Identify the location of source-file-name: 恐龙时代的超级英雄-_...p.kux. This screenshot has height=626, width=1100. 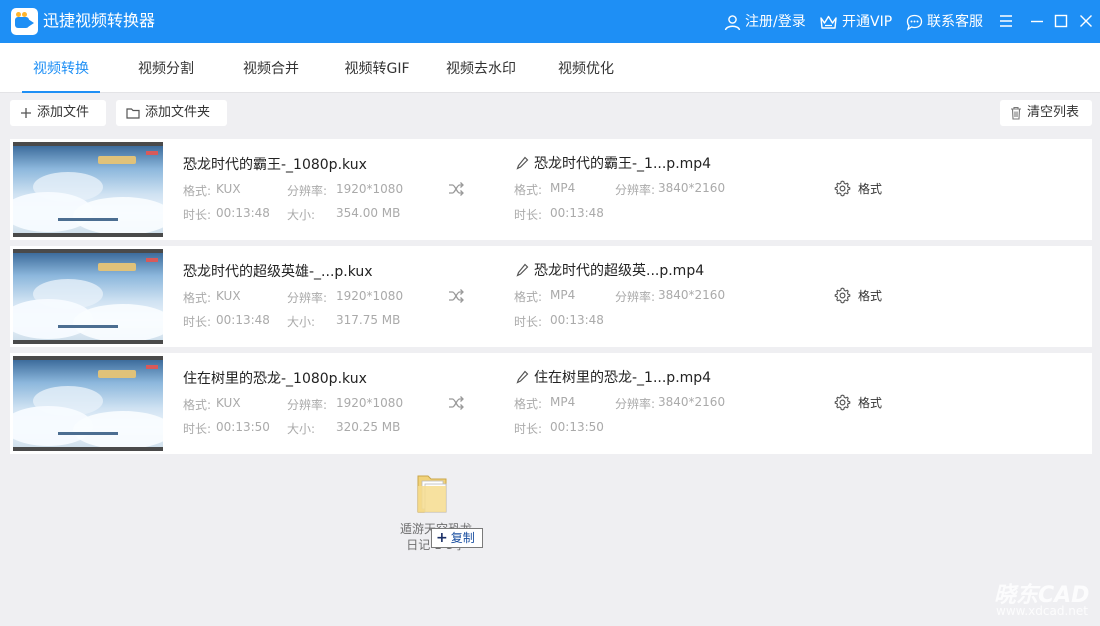
(278, 272).